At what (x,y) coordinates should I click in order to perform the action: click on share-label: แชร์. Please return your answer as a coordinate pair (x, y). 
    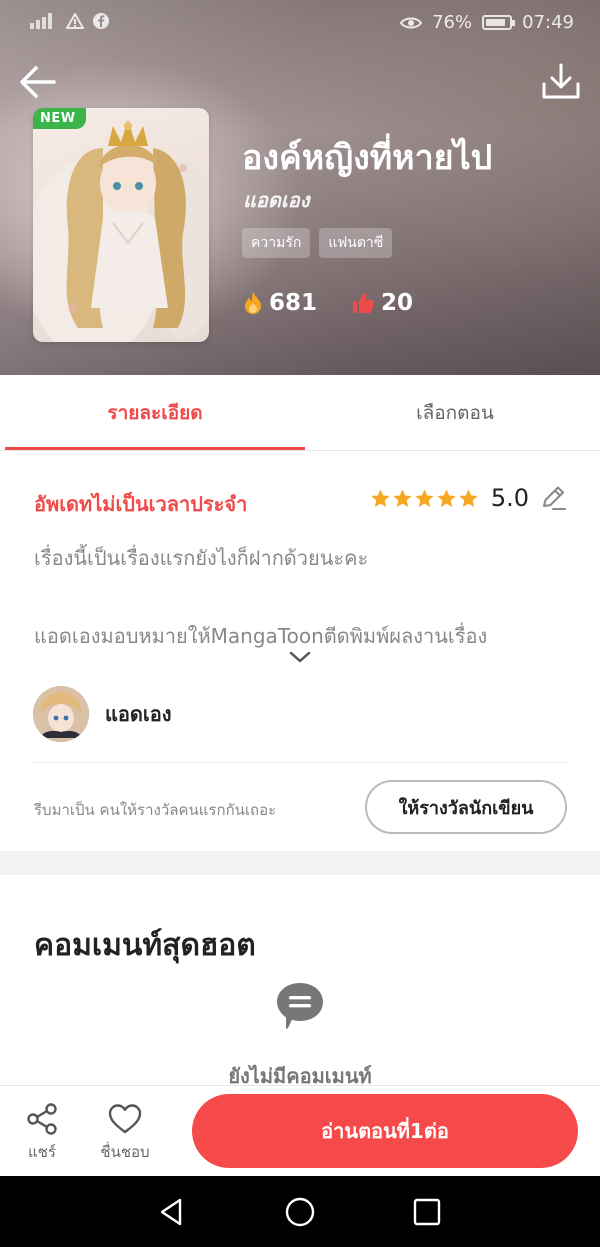
    Looking at the image, I should click on (42, 1152).